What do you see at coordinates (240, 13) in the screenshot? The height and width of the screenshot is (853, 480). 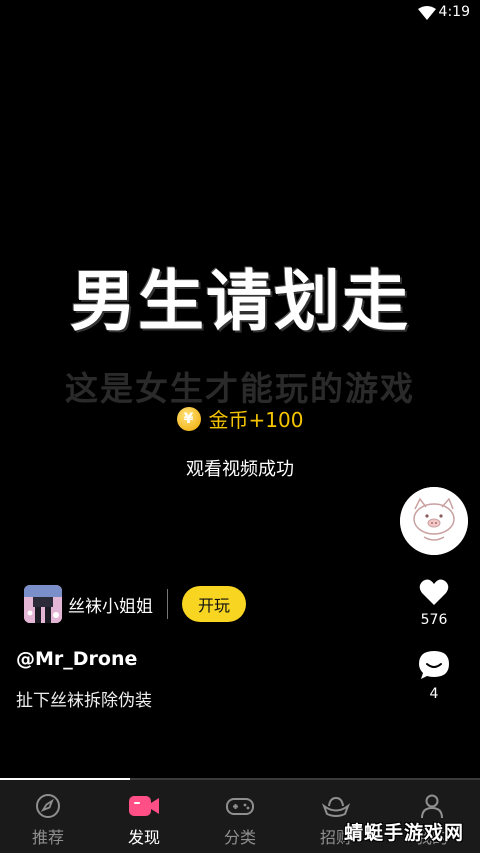 I see `status-bar: 4:19` at bounding box center [240, 13].